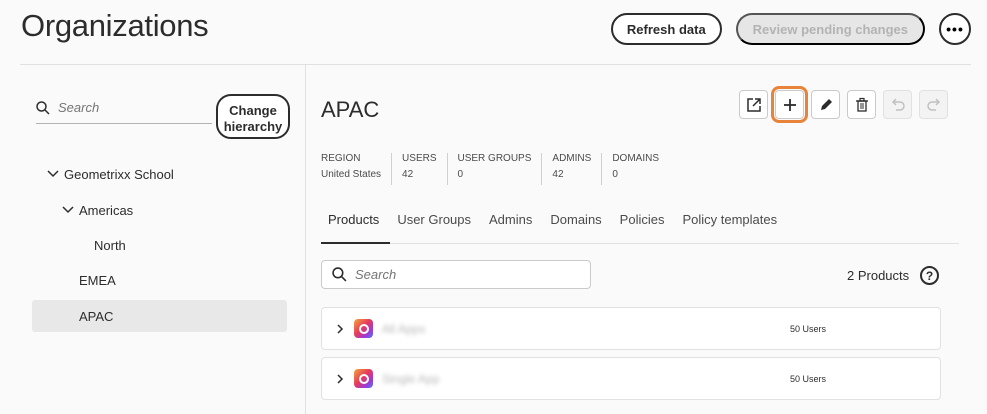  What do you see at coordinates (635, 166) in the screenshot?
I see `stat-domains: DOMAINS 0` at bounding box center [635, 166].